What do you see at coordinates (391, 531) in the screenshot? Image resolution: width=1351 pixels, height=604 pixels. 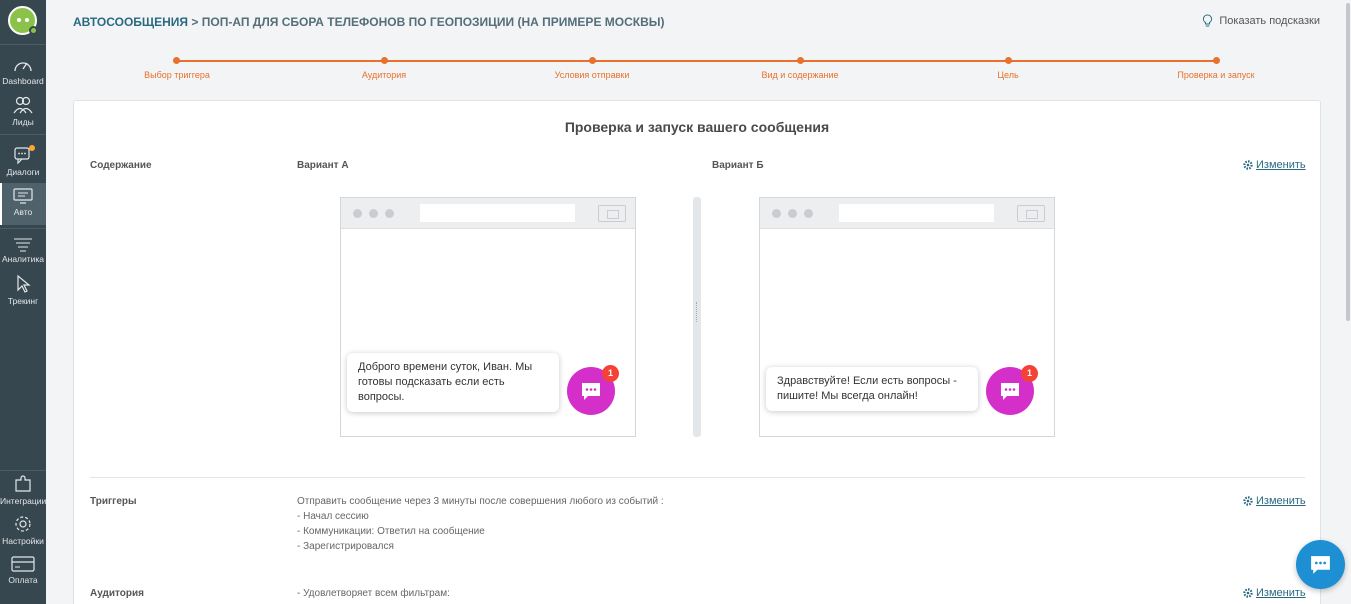 I see `trigger-line: - Коммуникации: Ответил на сообщение` at bounding box center [391, 531].